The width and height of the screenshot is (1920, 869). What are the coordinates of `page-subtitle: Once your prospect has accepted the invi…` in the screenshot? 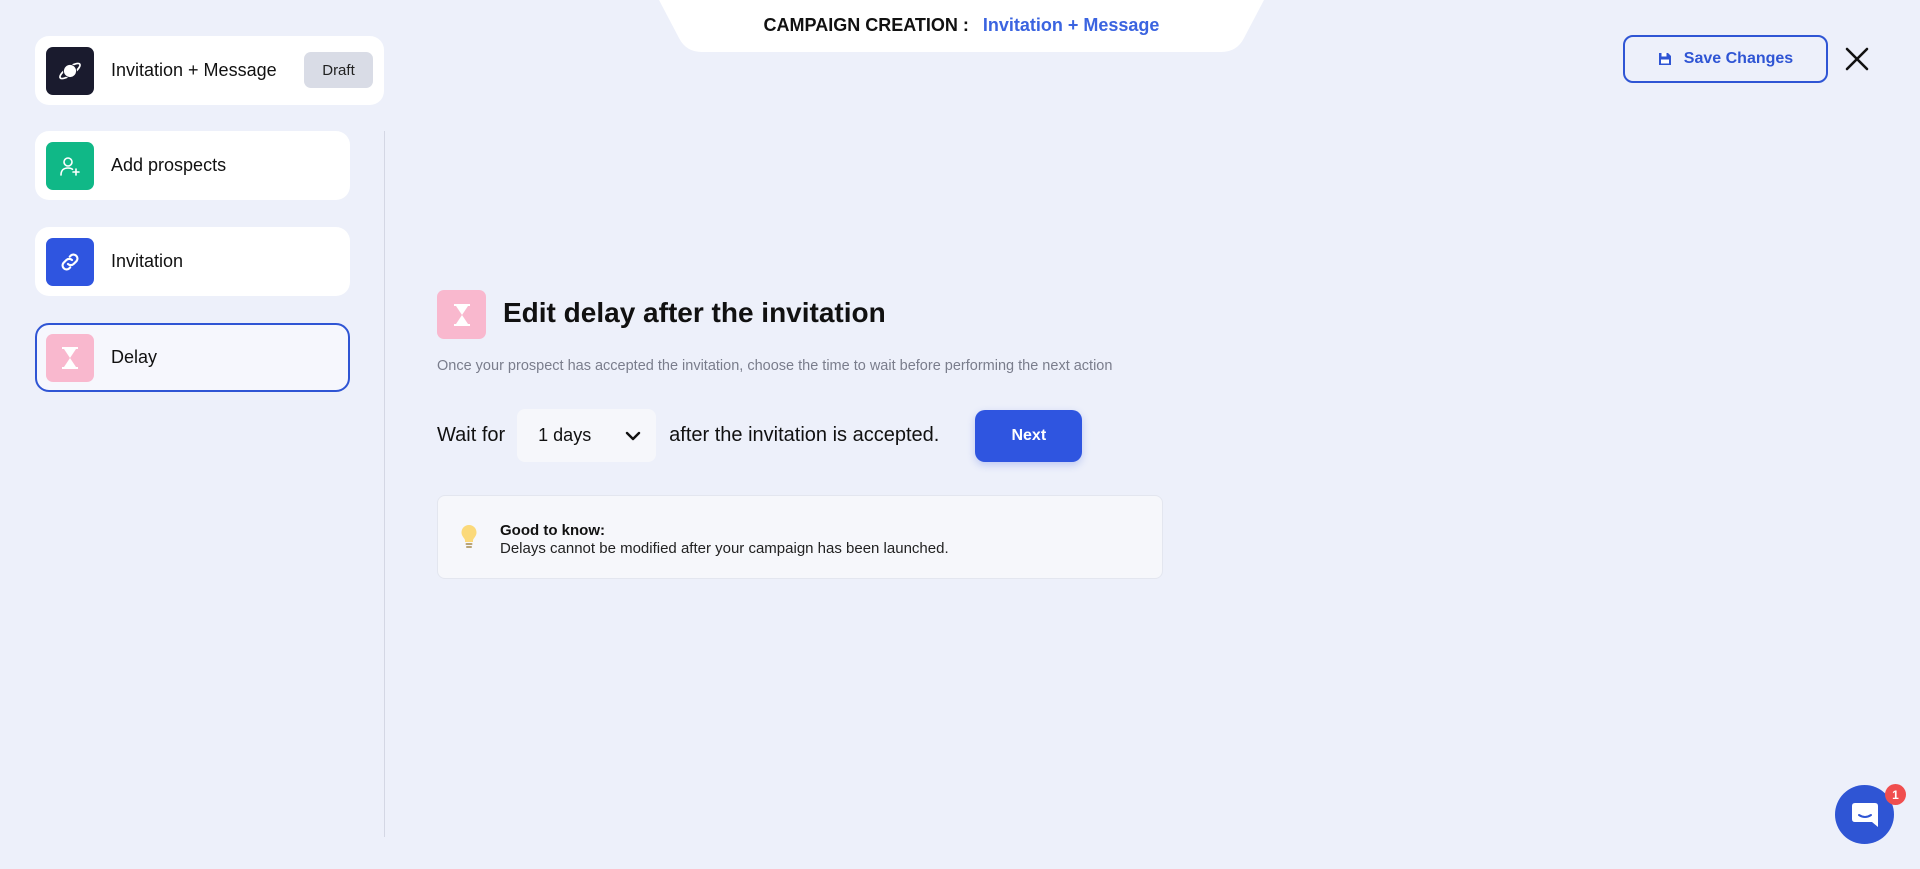 It's located at (775, 366).